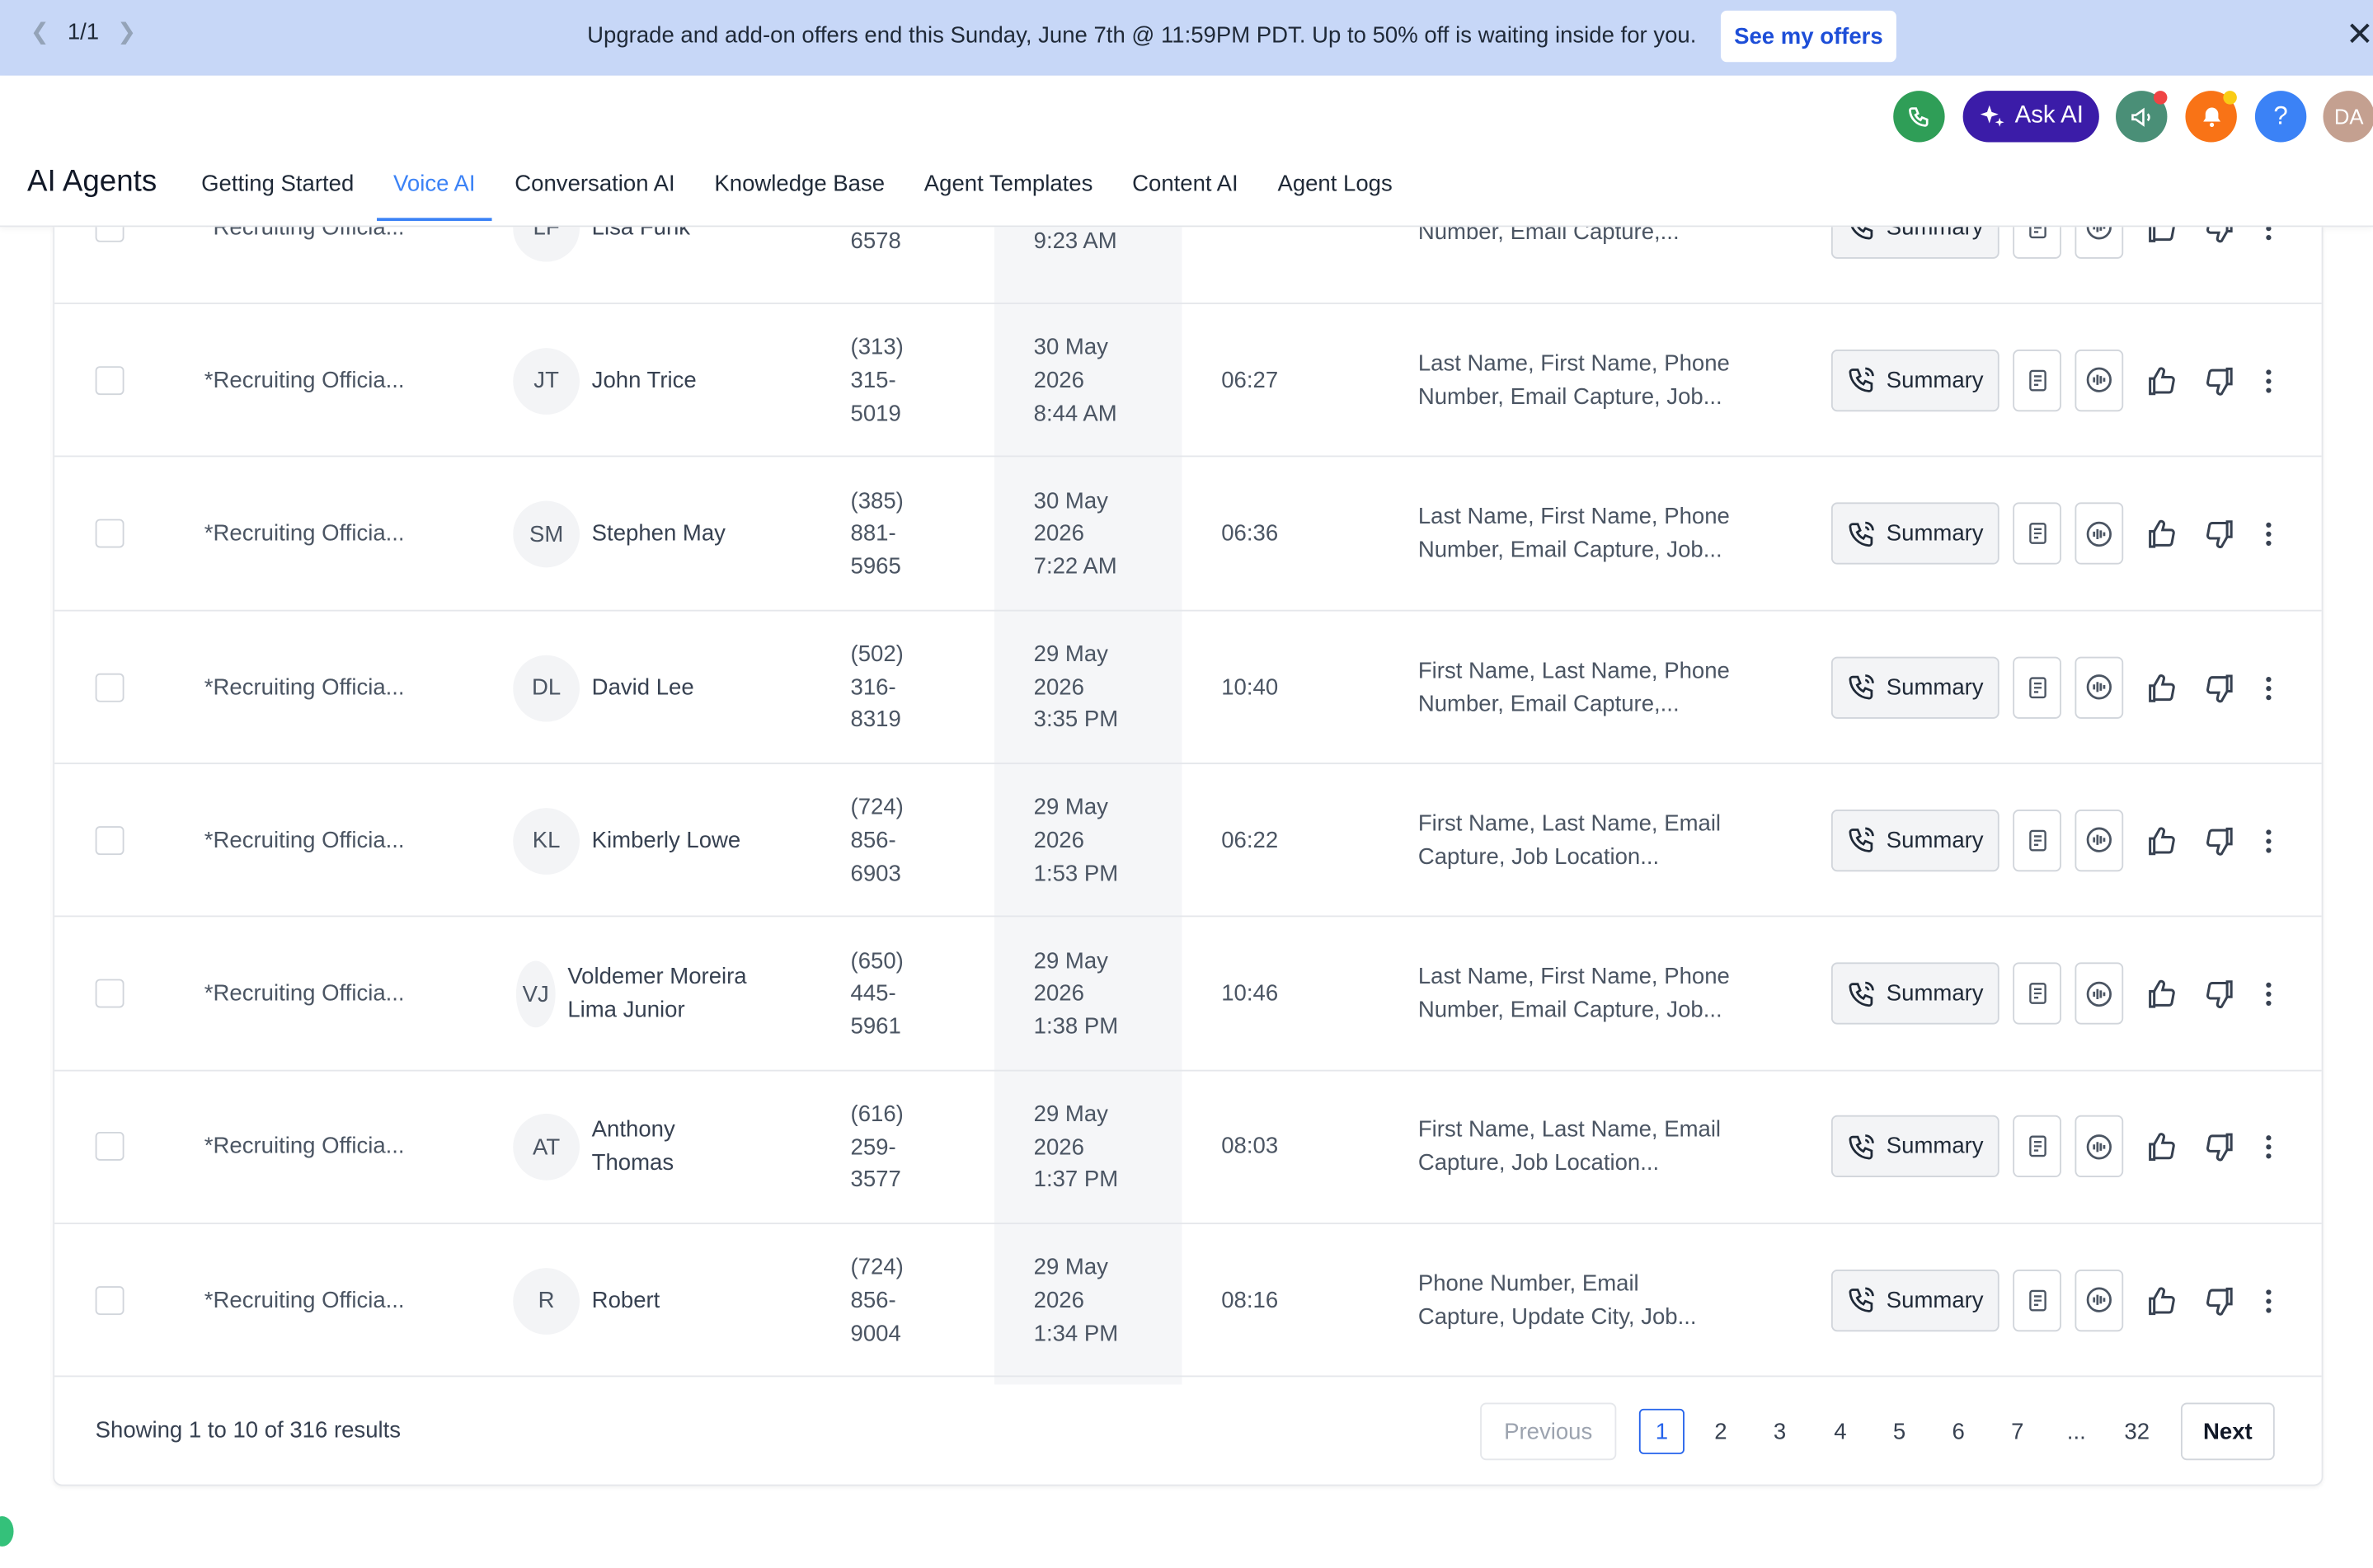  Describe the element at coordinates (800, 193) in the screenshot. I see `tab-knowledge-base: Knowledge Base` at that location.